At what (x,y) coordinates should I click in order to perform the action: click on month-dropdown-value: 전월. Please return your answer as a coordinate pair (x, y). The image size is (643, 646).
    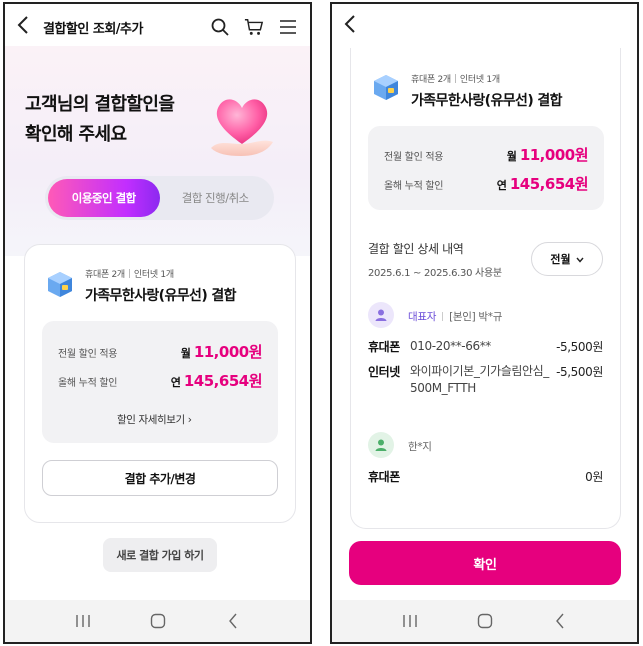
    Looking at the image, I should click on (560, 259).